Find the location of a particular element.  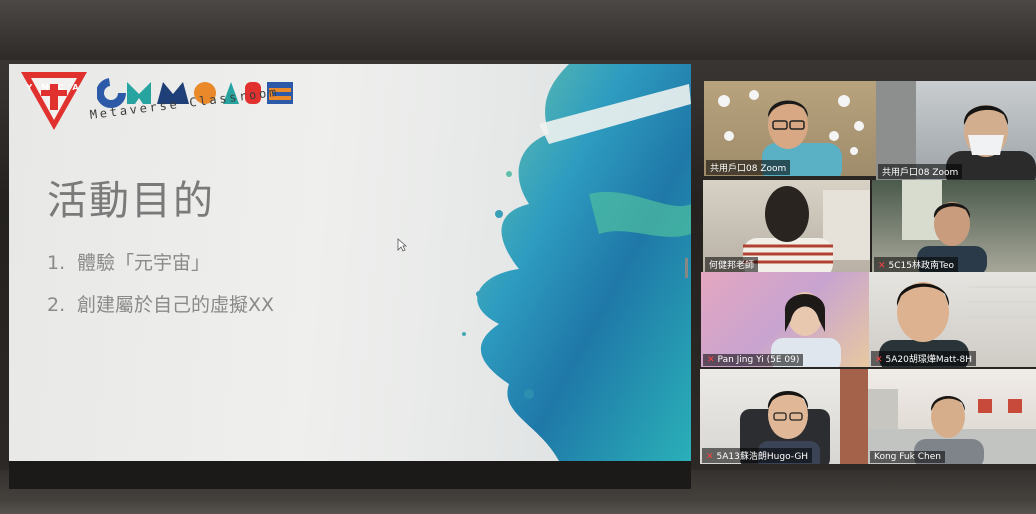

slide-bullet: 2. 創建屬於自己的虛擬XX is located at coordinates (161, 305).